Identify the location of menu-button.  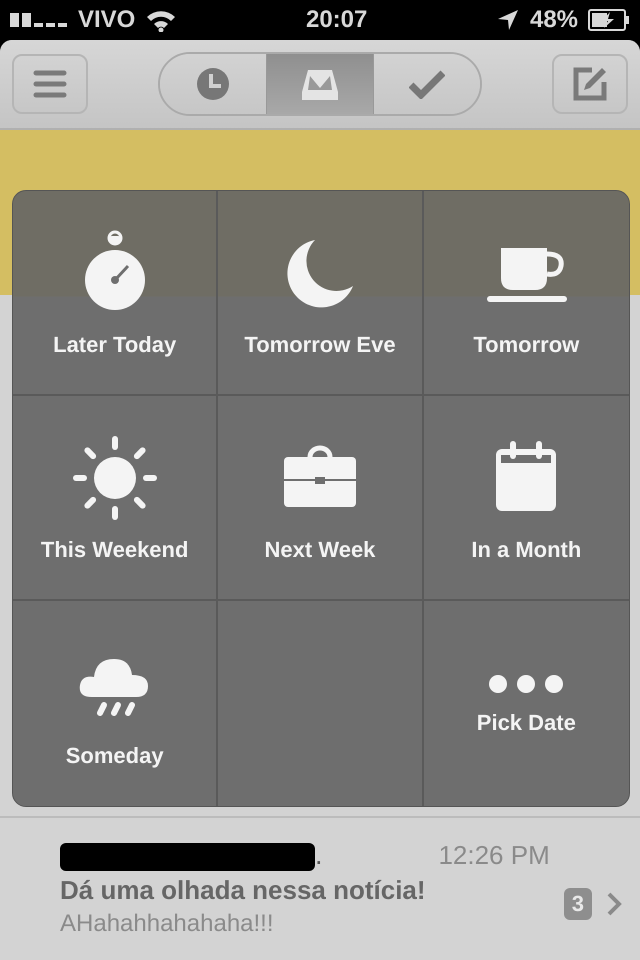
(50, 84).